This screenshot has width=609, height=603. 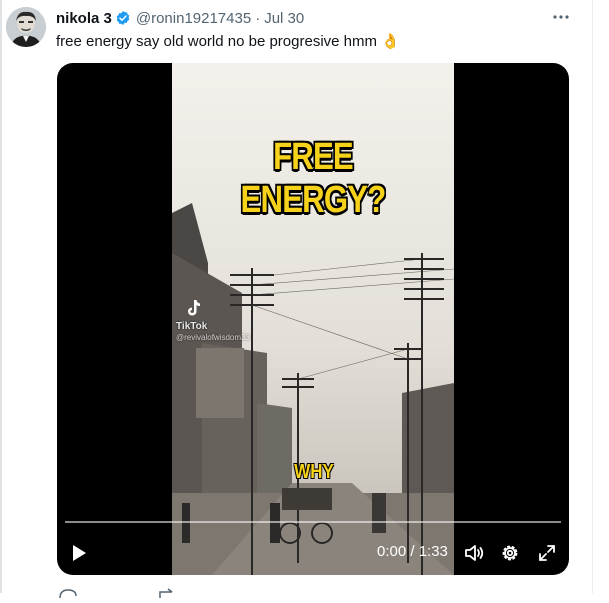 I want to click on tiktok-watermark-brand: TikTok, so click(x=192, y=326).